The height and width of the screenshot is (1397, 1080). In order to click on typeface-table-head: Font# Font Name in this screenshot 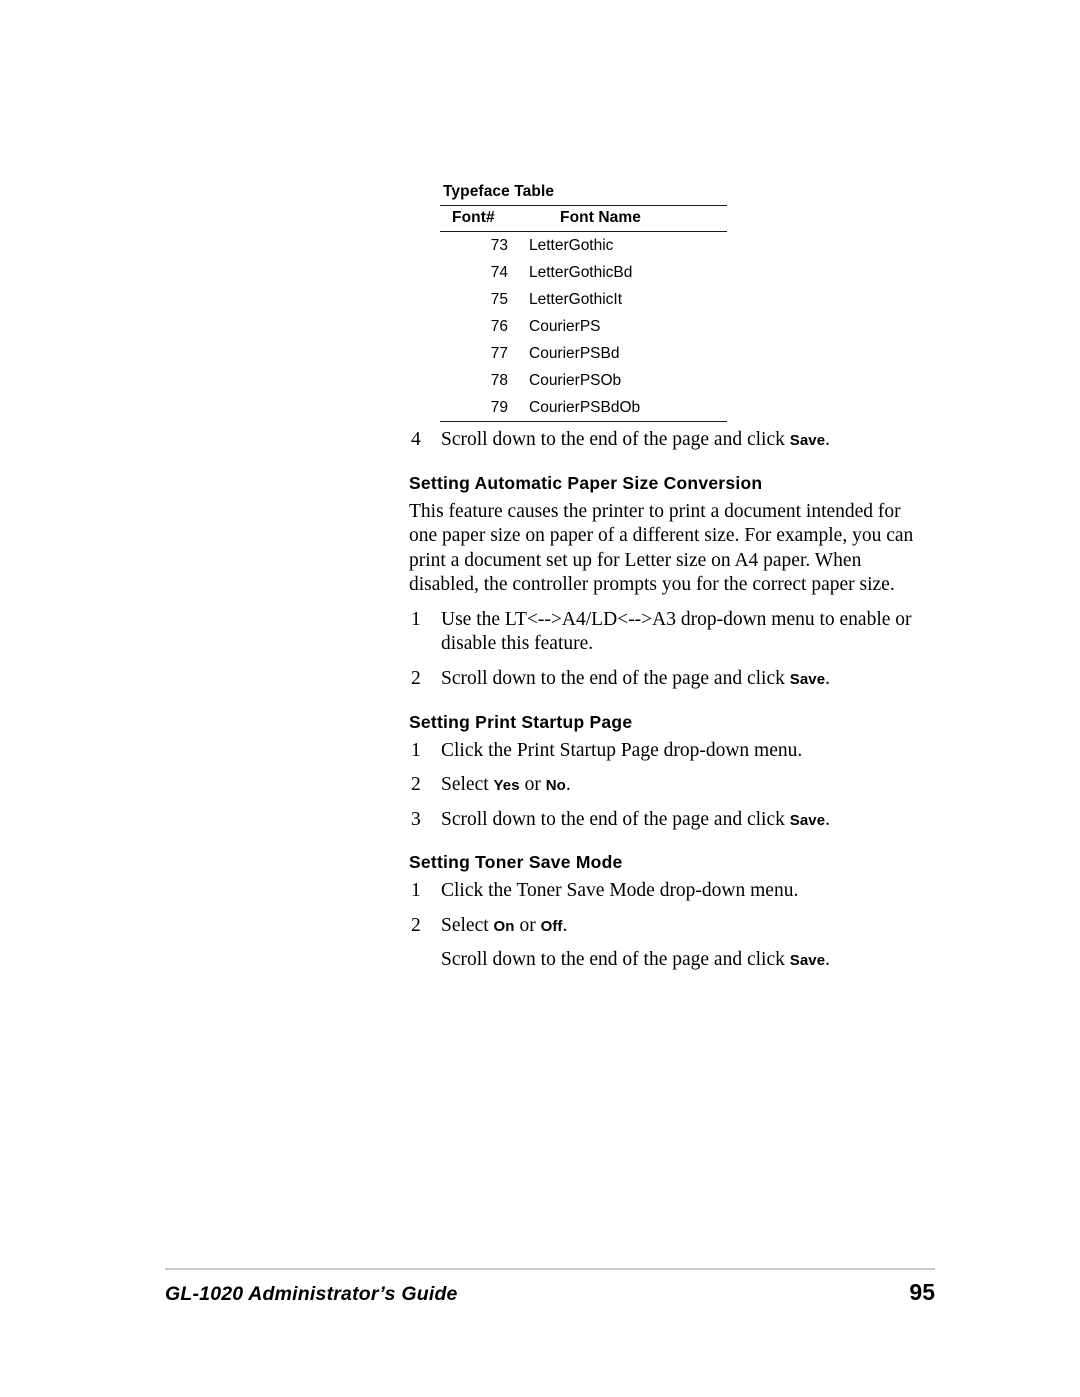, I will do `click(583, 218)`.